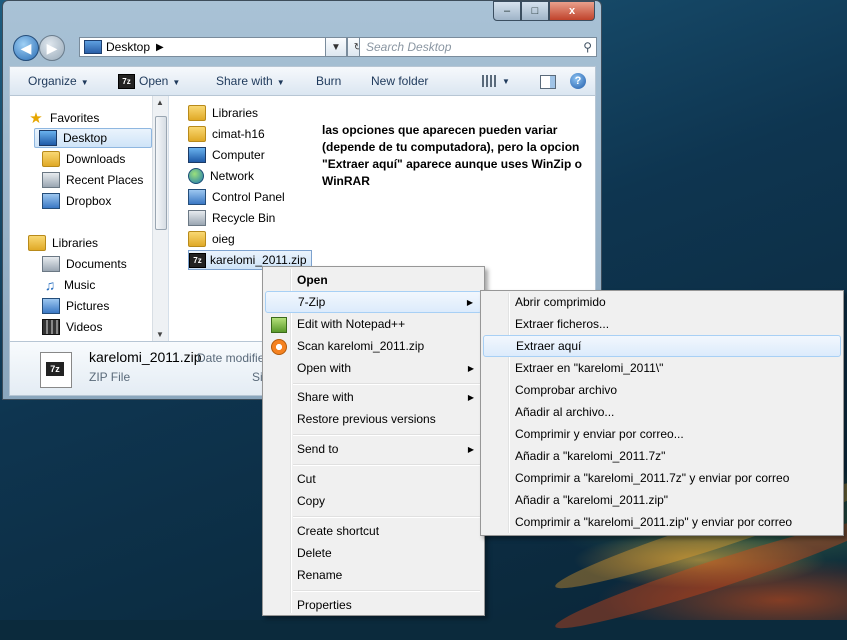 Image resolution: width=847 pixels, height=640 pixels. What do you see at coordinates (662, 456) in the screenshot?
I see `submenu-item-anadir-7z: Añadir a "karelomi_2011.7z"` at bounding box center [662, 456].